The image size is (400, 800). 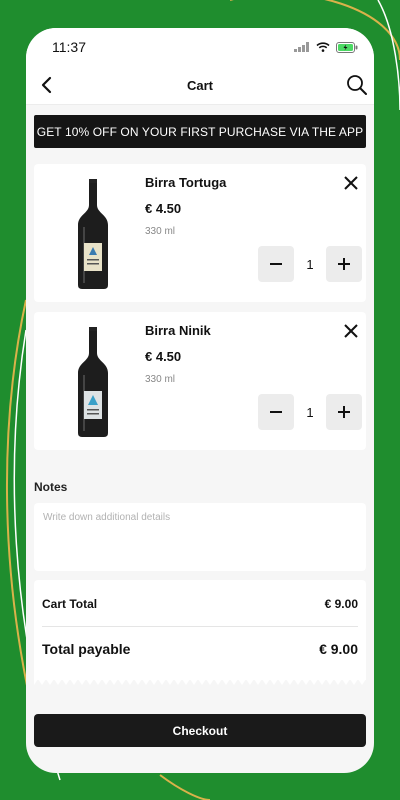 I want to click on status-bar: 11:37, so click(x=200, y=47).